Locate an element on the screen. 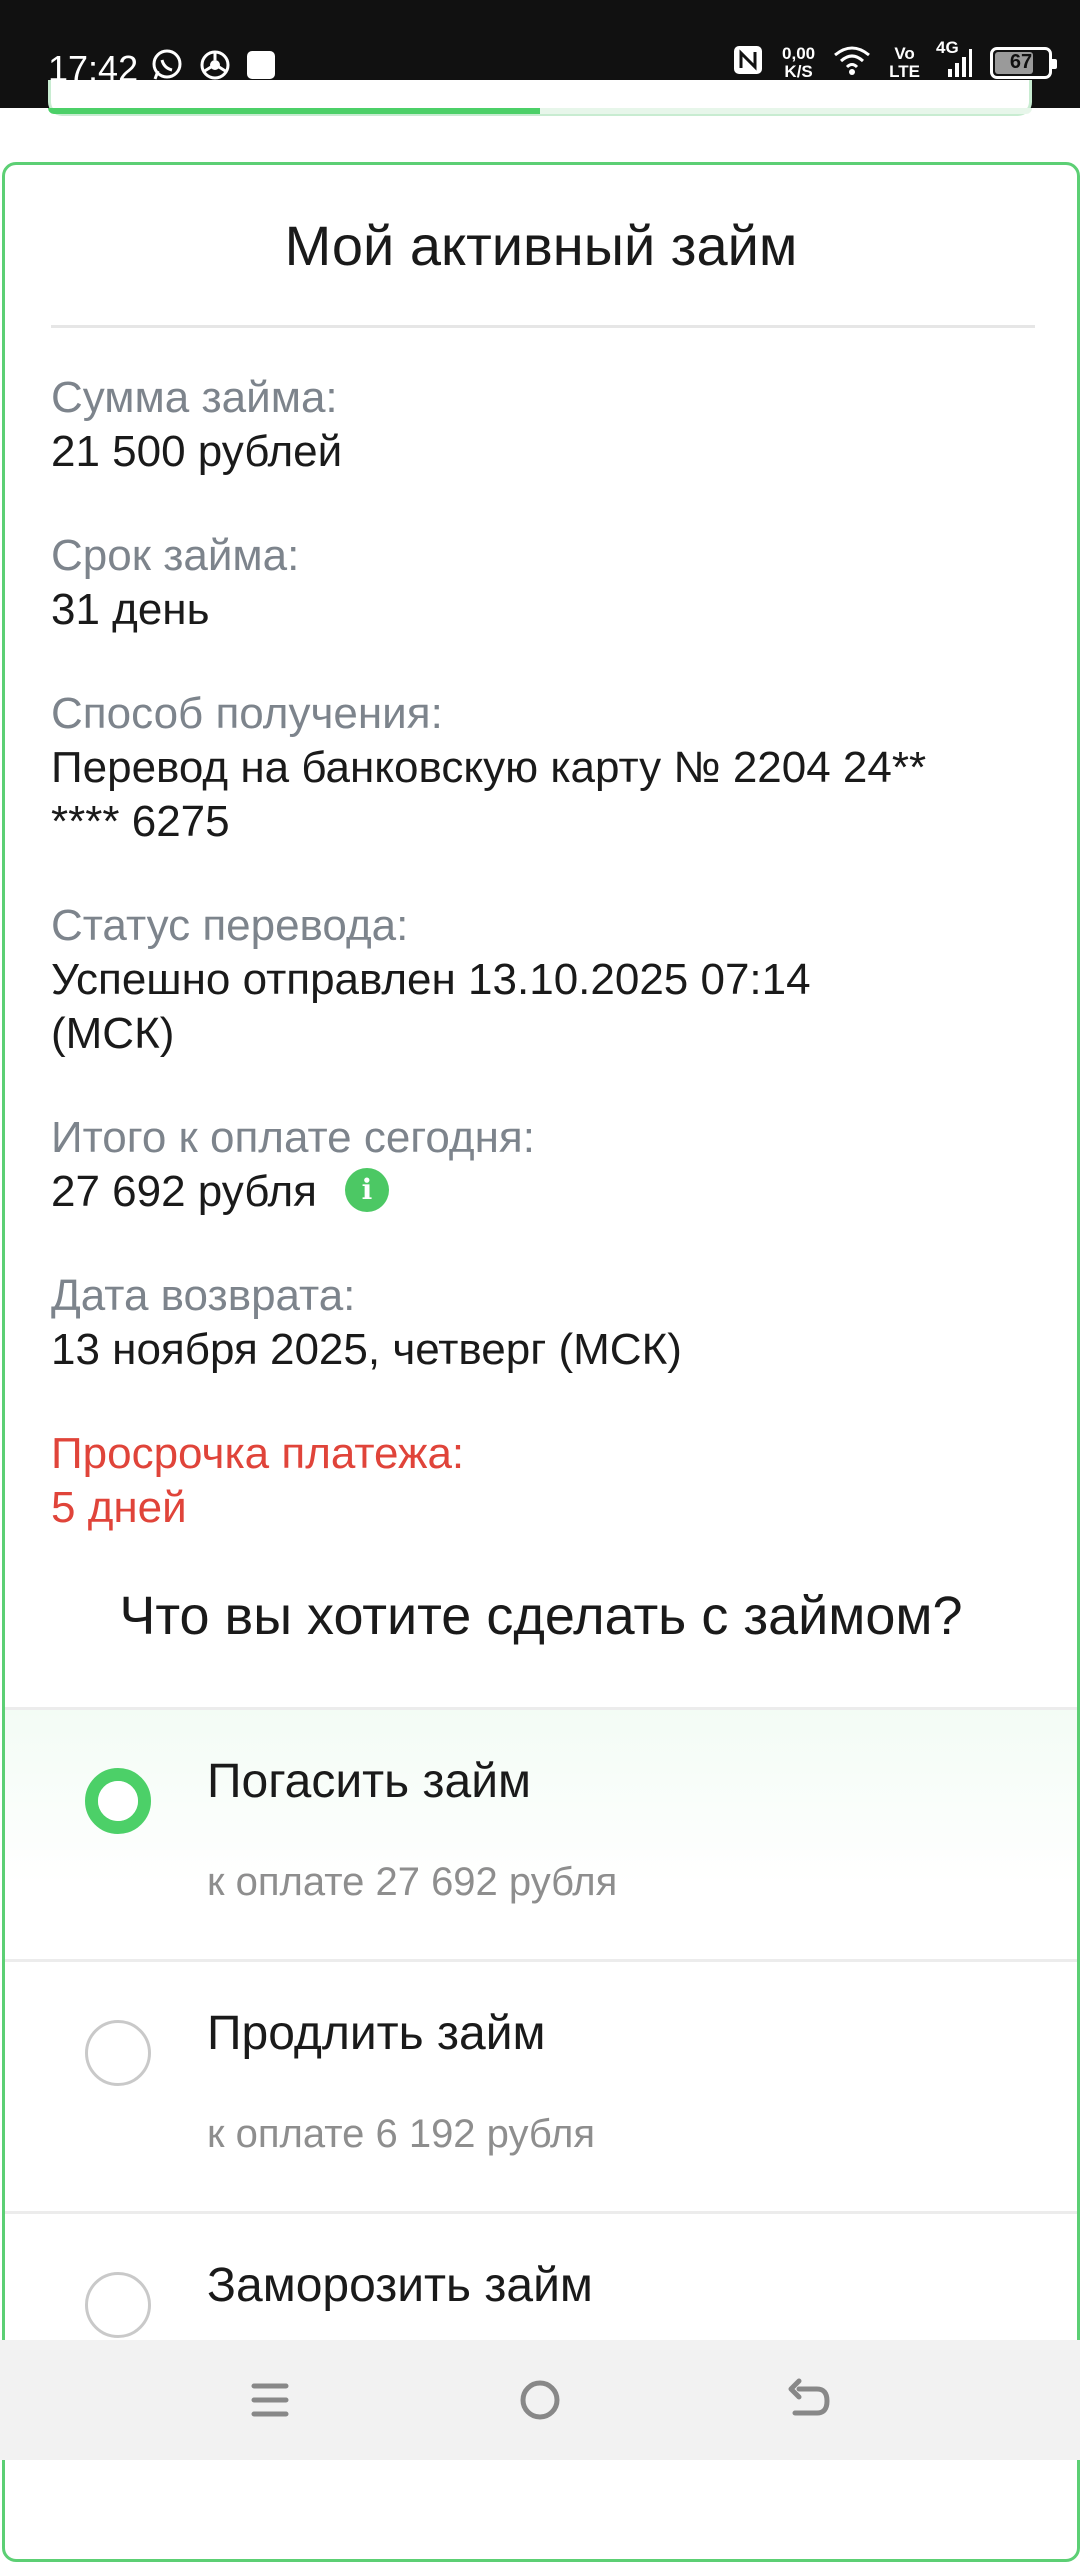 The image size is (1080, 2562). field-value: 5 дней is located at coordinates (119, 1507).